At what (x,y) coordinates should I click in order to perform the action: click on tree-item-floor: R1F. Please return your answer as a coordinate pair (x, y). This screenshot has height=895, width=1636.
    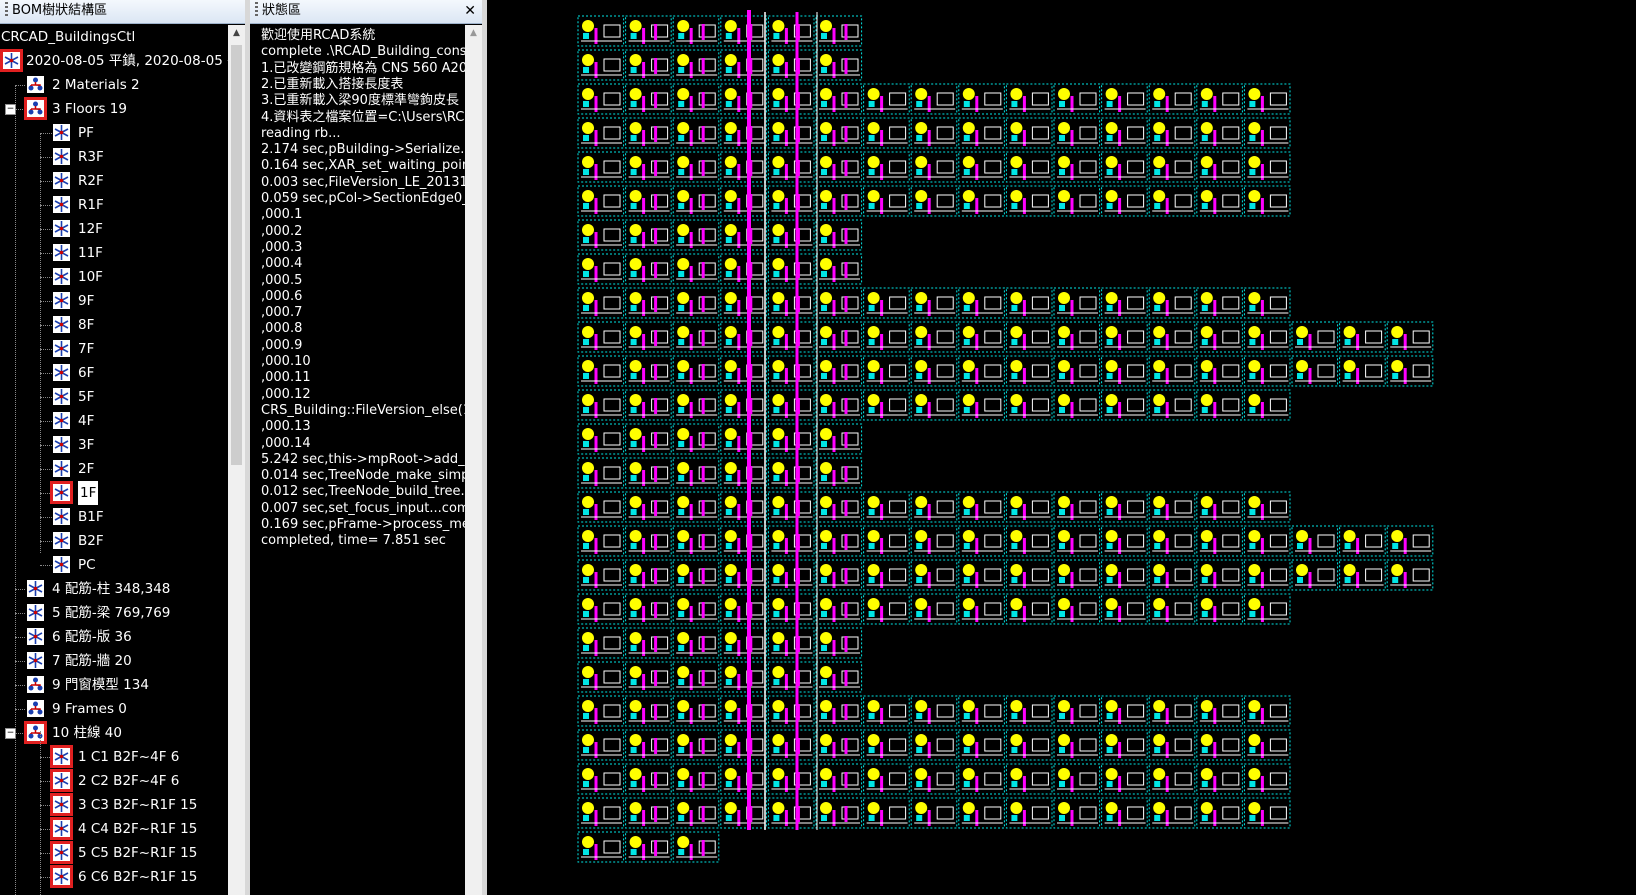
    Looking at the image, I should click on (114, 205).